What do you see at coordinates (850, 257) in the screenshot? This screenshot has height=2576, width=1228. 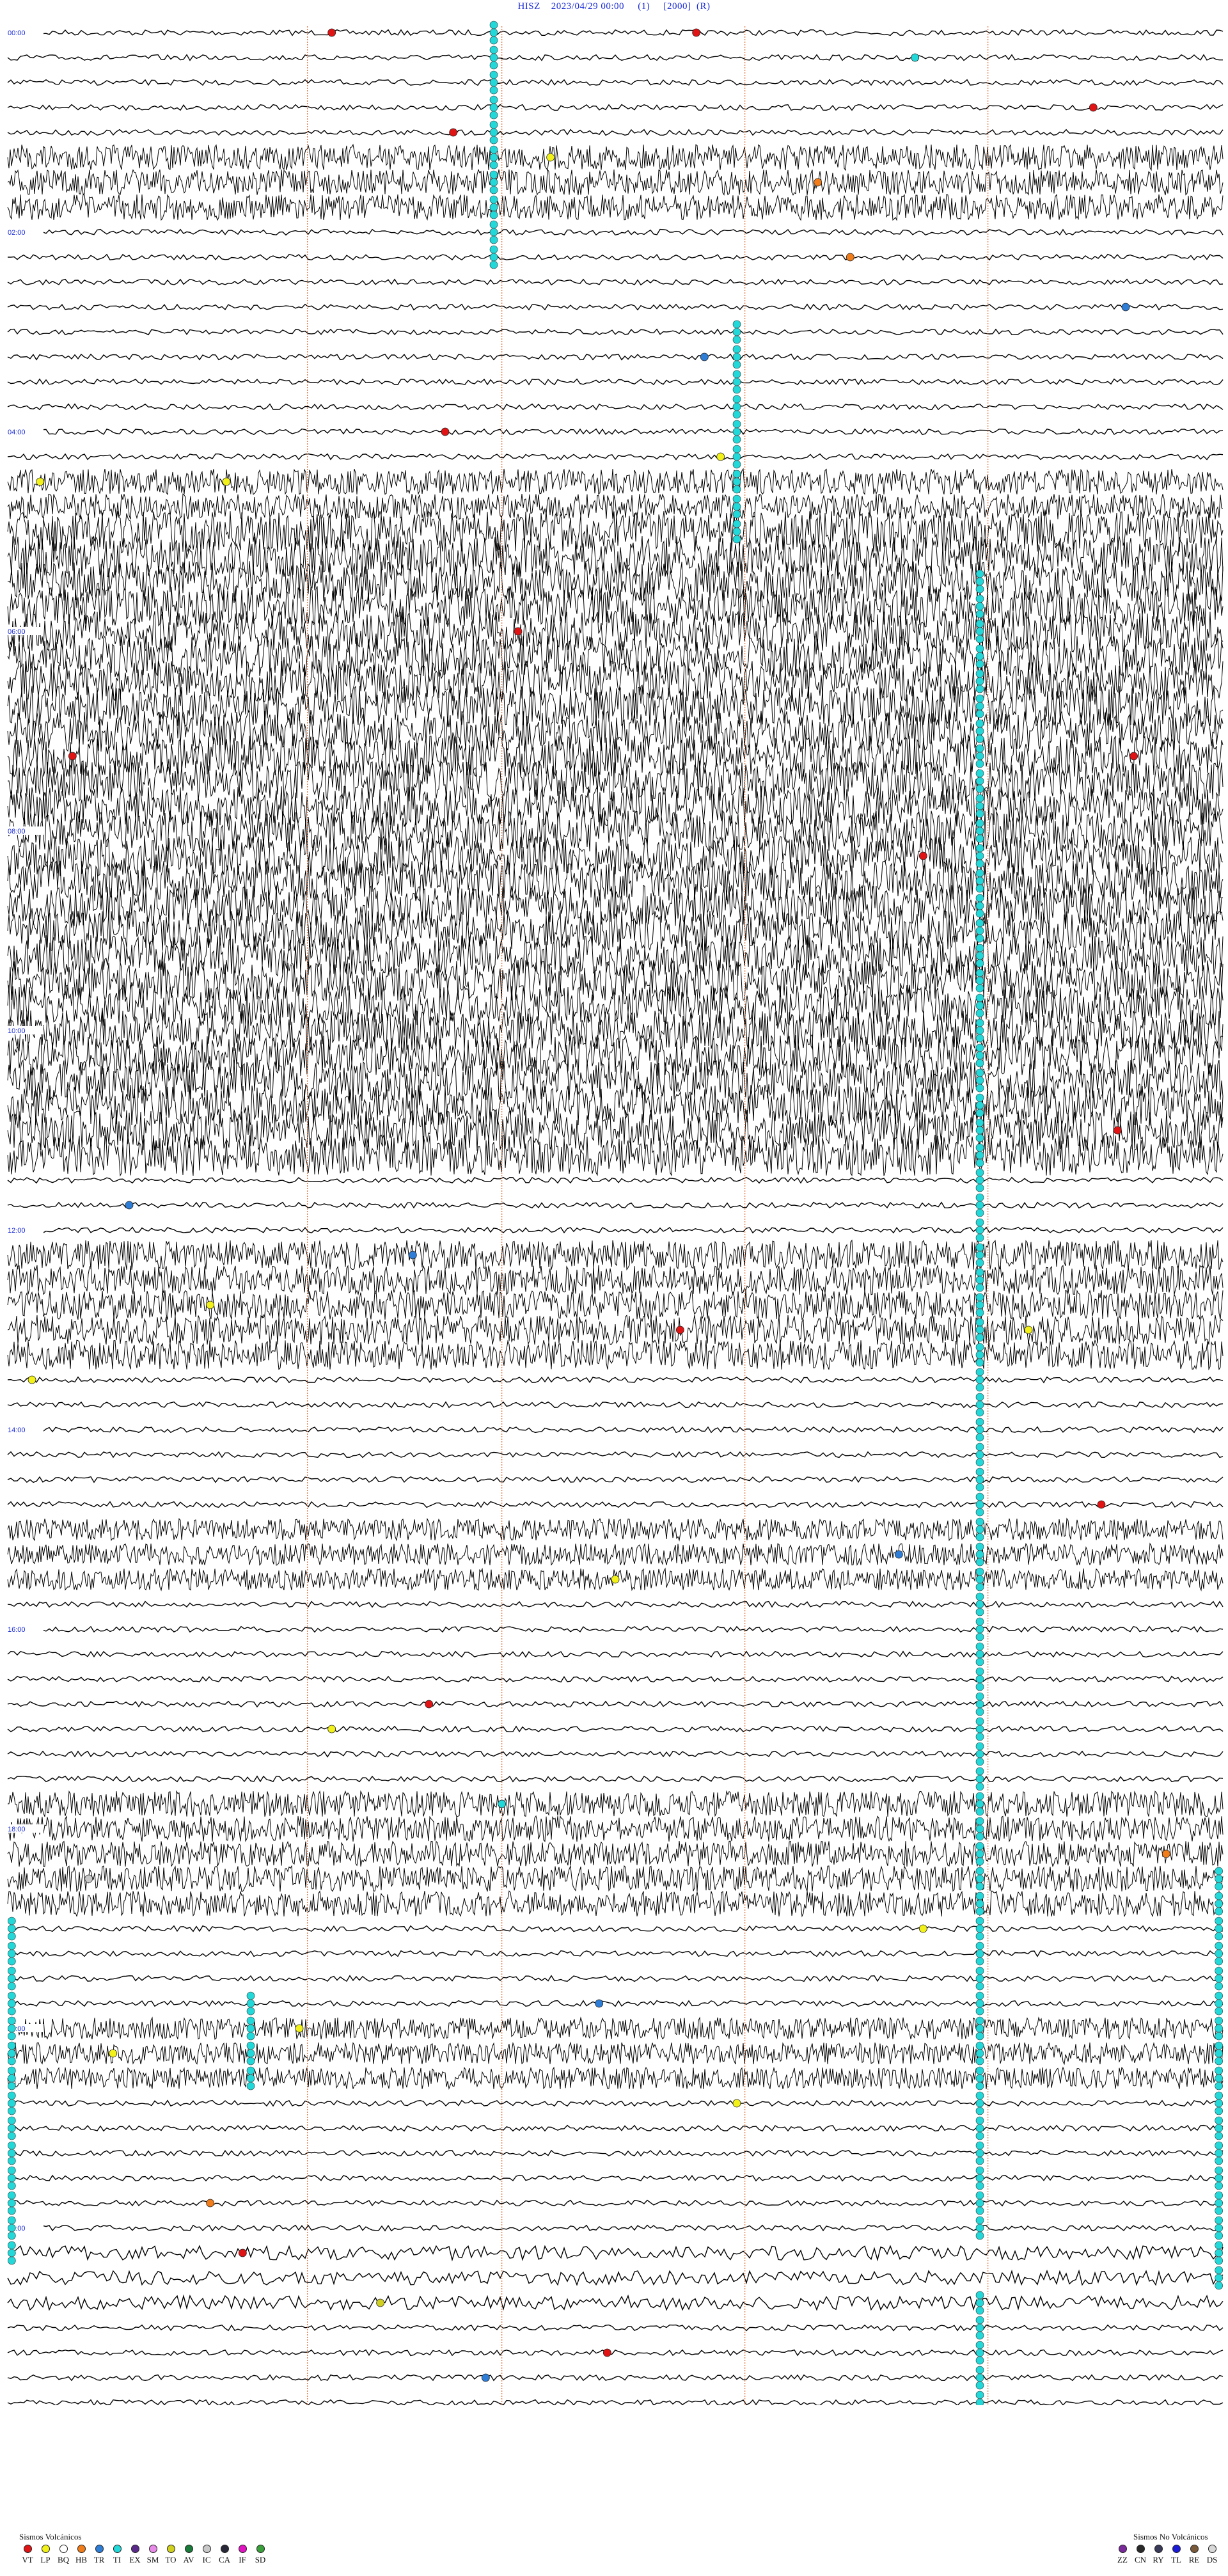 I see `event-marker-hb` at bounding box center [850, 257].